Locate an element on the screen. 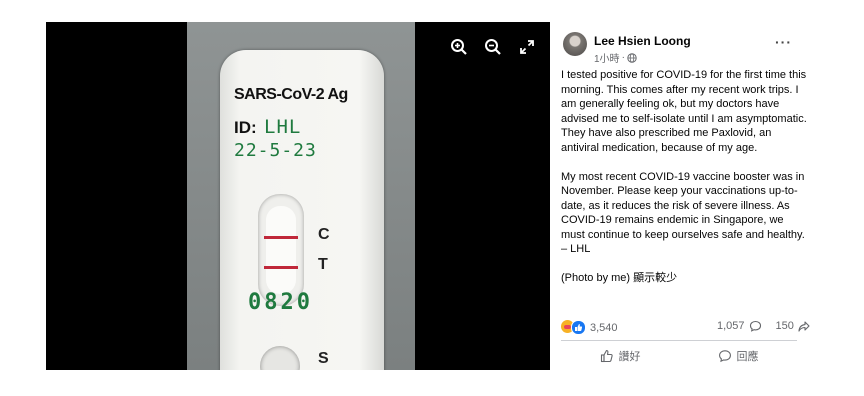 Image resolution: width=864 pixels, height=396 pixels. post-meta: 1小時 · is located at coordinates (615, 57).